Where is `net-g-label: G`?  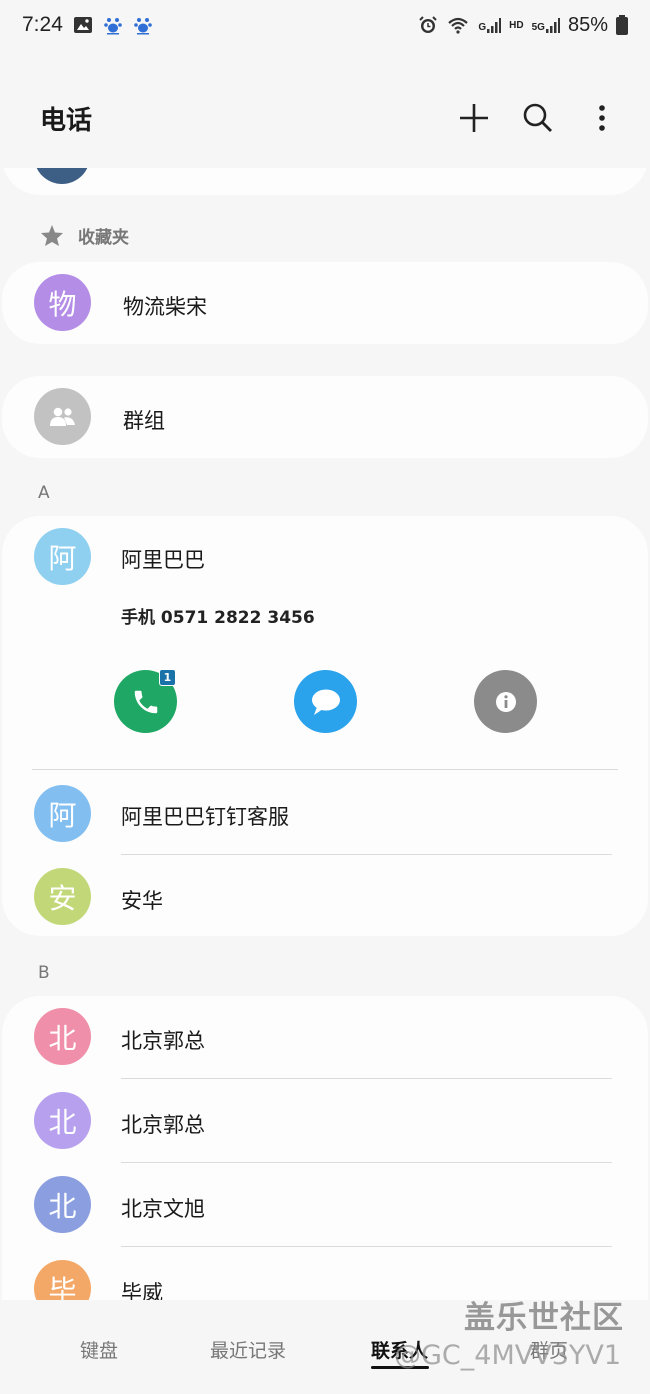
net-g-label: G is located at coordinates (482, 27).